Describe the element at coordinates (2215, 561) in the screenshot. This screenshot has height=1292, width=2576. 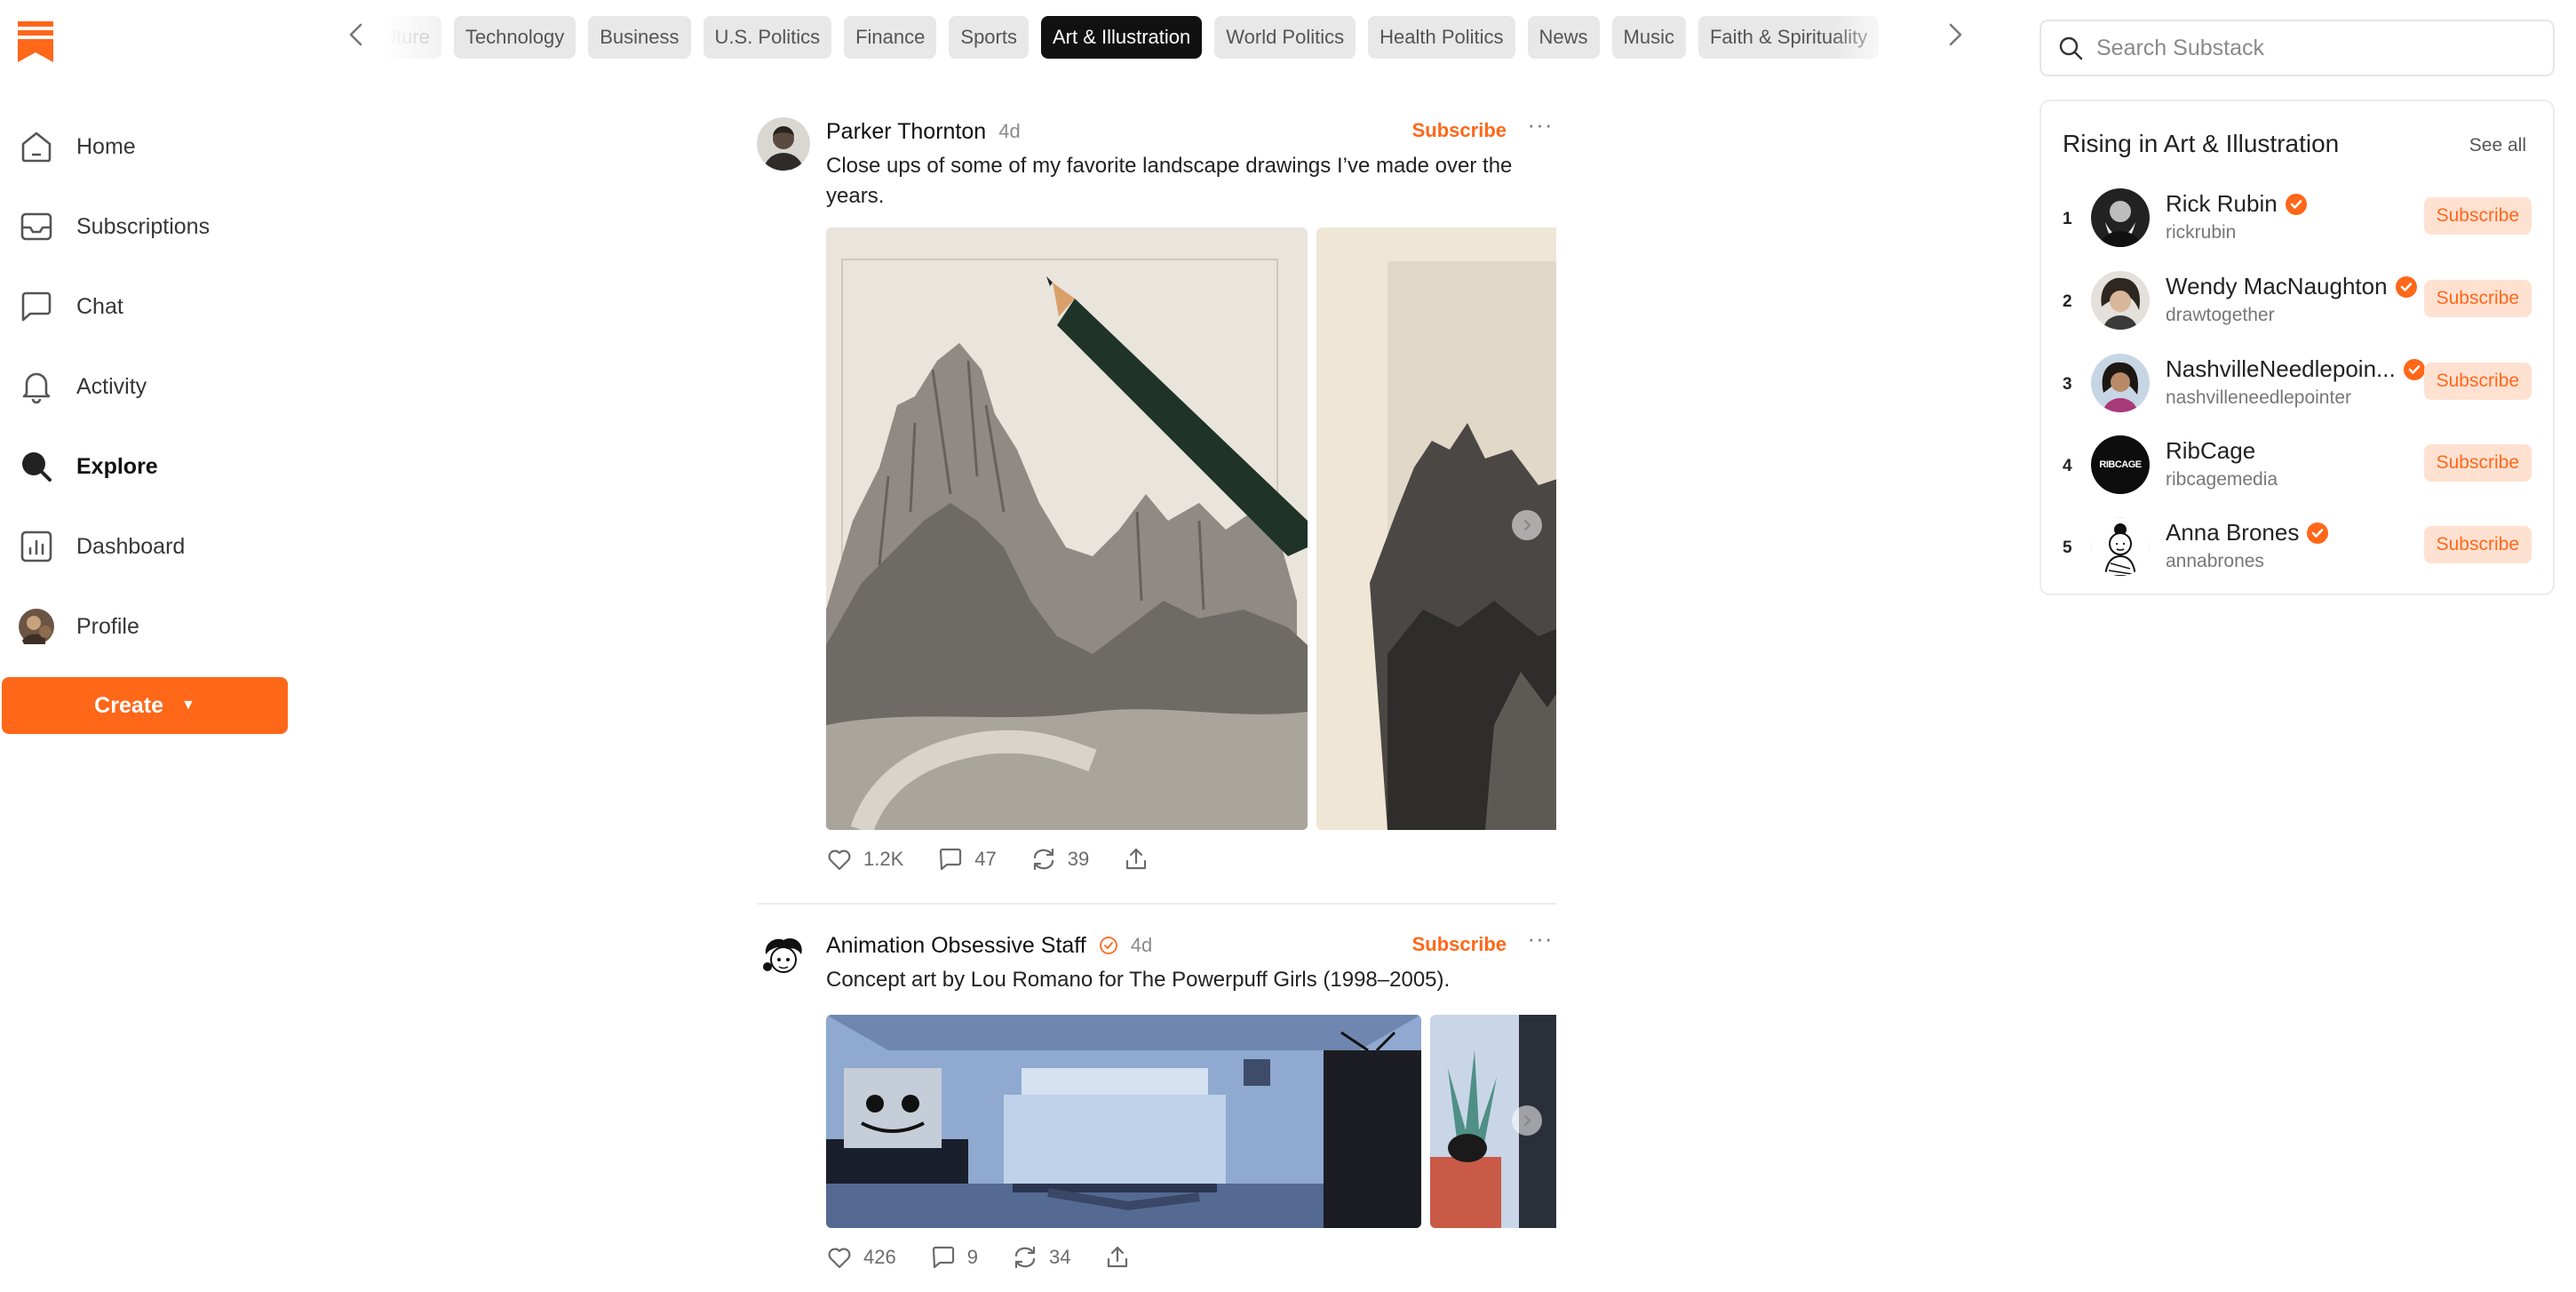
I see `rising-handle: annabrones` at that location.